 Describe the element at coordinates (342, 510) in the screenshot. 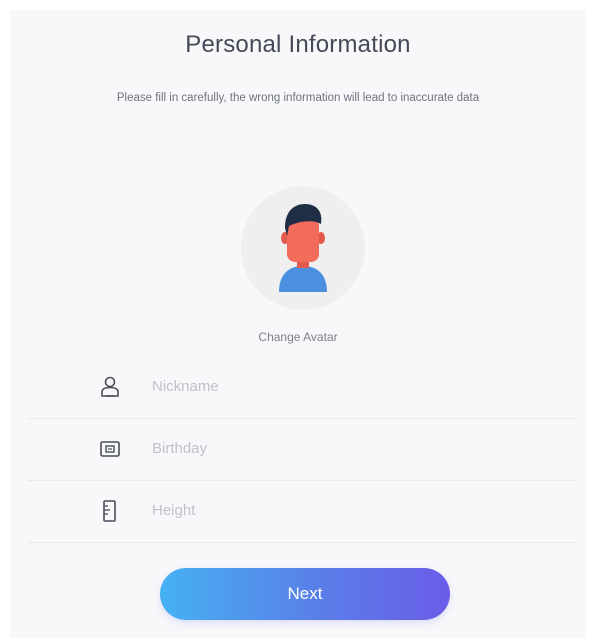

I see `height-input` at that location.